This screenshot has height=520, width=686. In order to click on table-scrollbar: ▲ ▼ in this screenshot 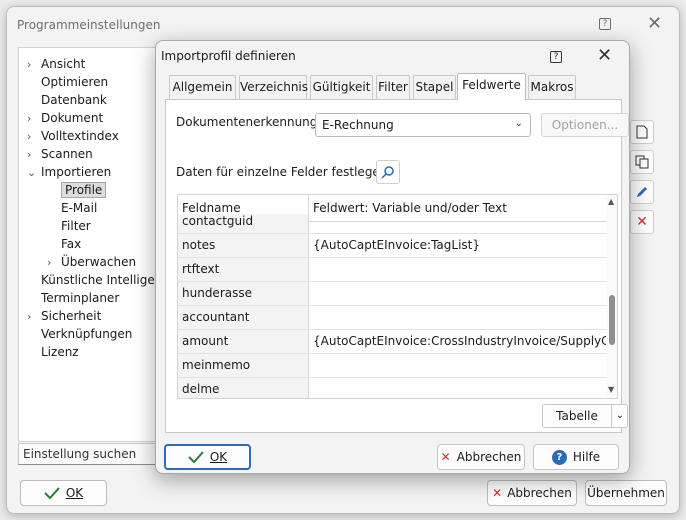, I will do `click(611, 296)`.